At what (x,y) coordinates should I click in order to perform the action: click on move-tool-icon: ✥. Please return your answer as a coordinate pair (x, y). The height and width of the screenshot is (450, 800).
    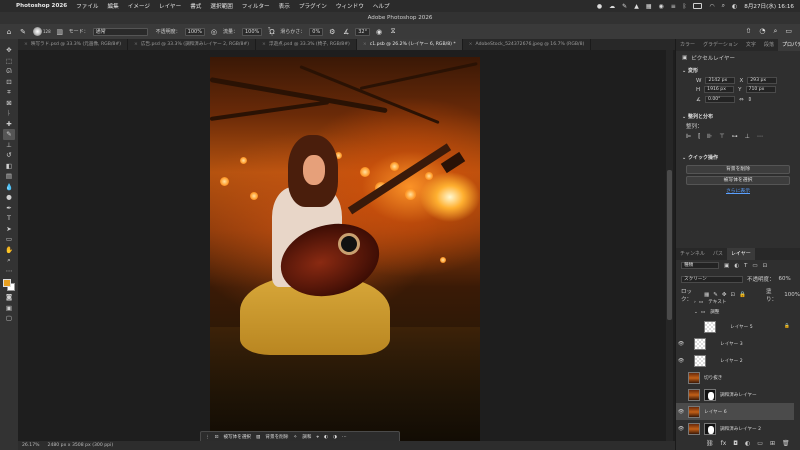
    Looking at the image, I should click on (9, 50).